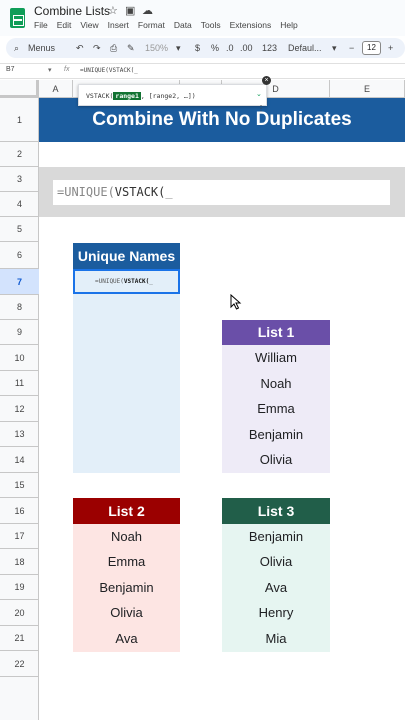  I want to click on list1-item: Benjamin, so click(276, 434).